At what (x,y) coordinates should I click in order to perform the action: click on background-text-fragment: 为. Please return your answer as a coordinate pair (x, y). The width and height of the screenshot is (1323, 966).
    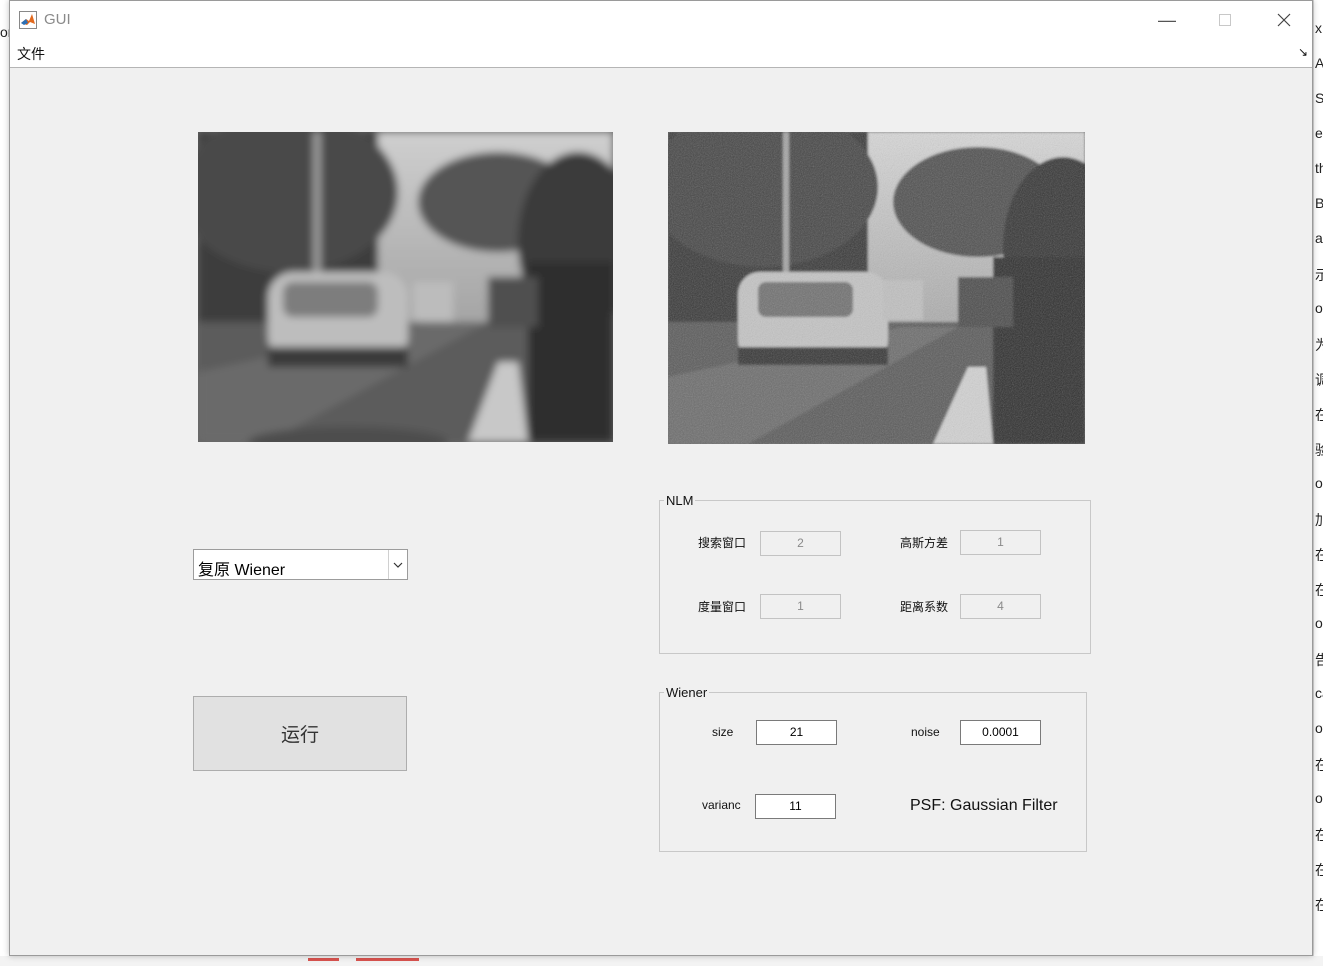
    Looking at the image, I should click on (1319, 345).